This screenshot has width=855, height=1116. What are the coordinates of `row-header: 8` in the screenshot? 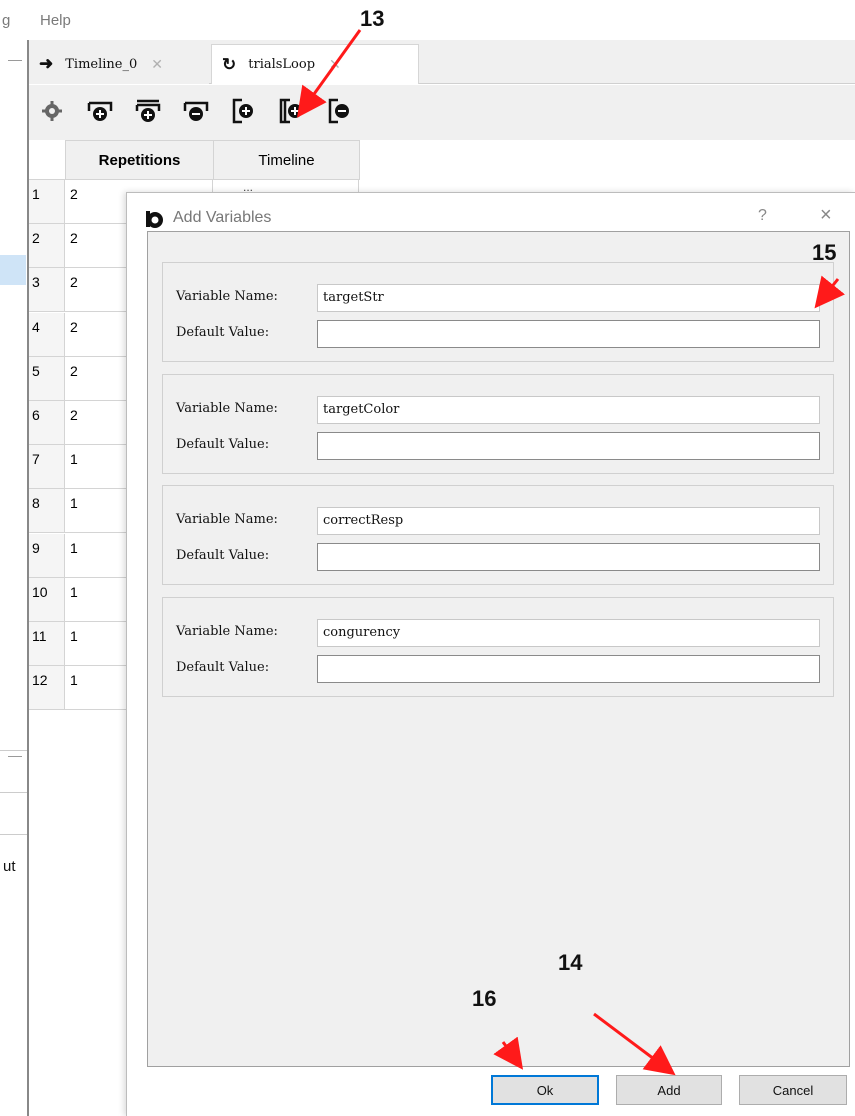 It's located at (47, 511).